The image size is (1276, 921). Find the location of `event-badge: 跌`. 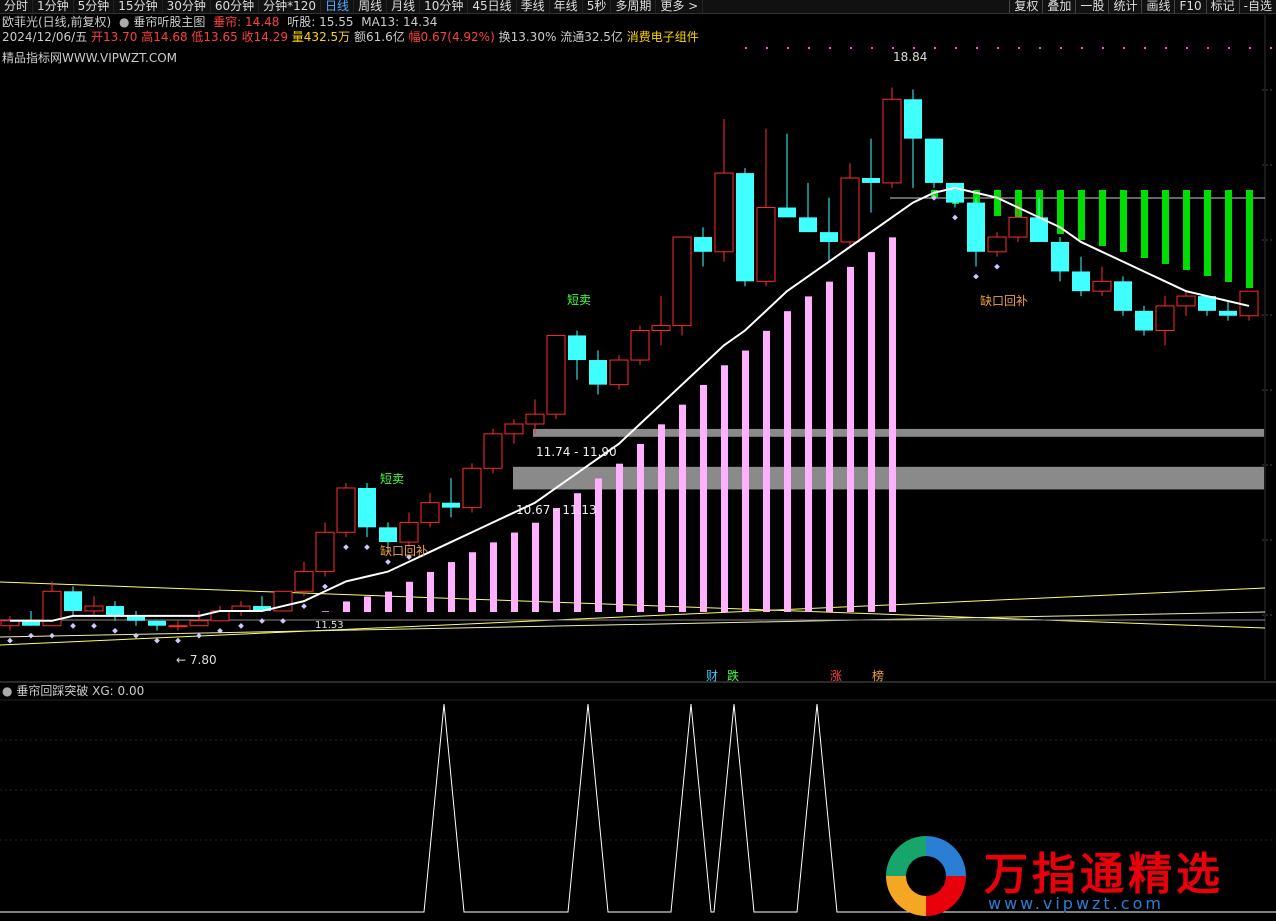

event-badge: 跌 is located at coordinates (733, 675).